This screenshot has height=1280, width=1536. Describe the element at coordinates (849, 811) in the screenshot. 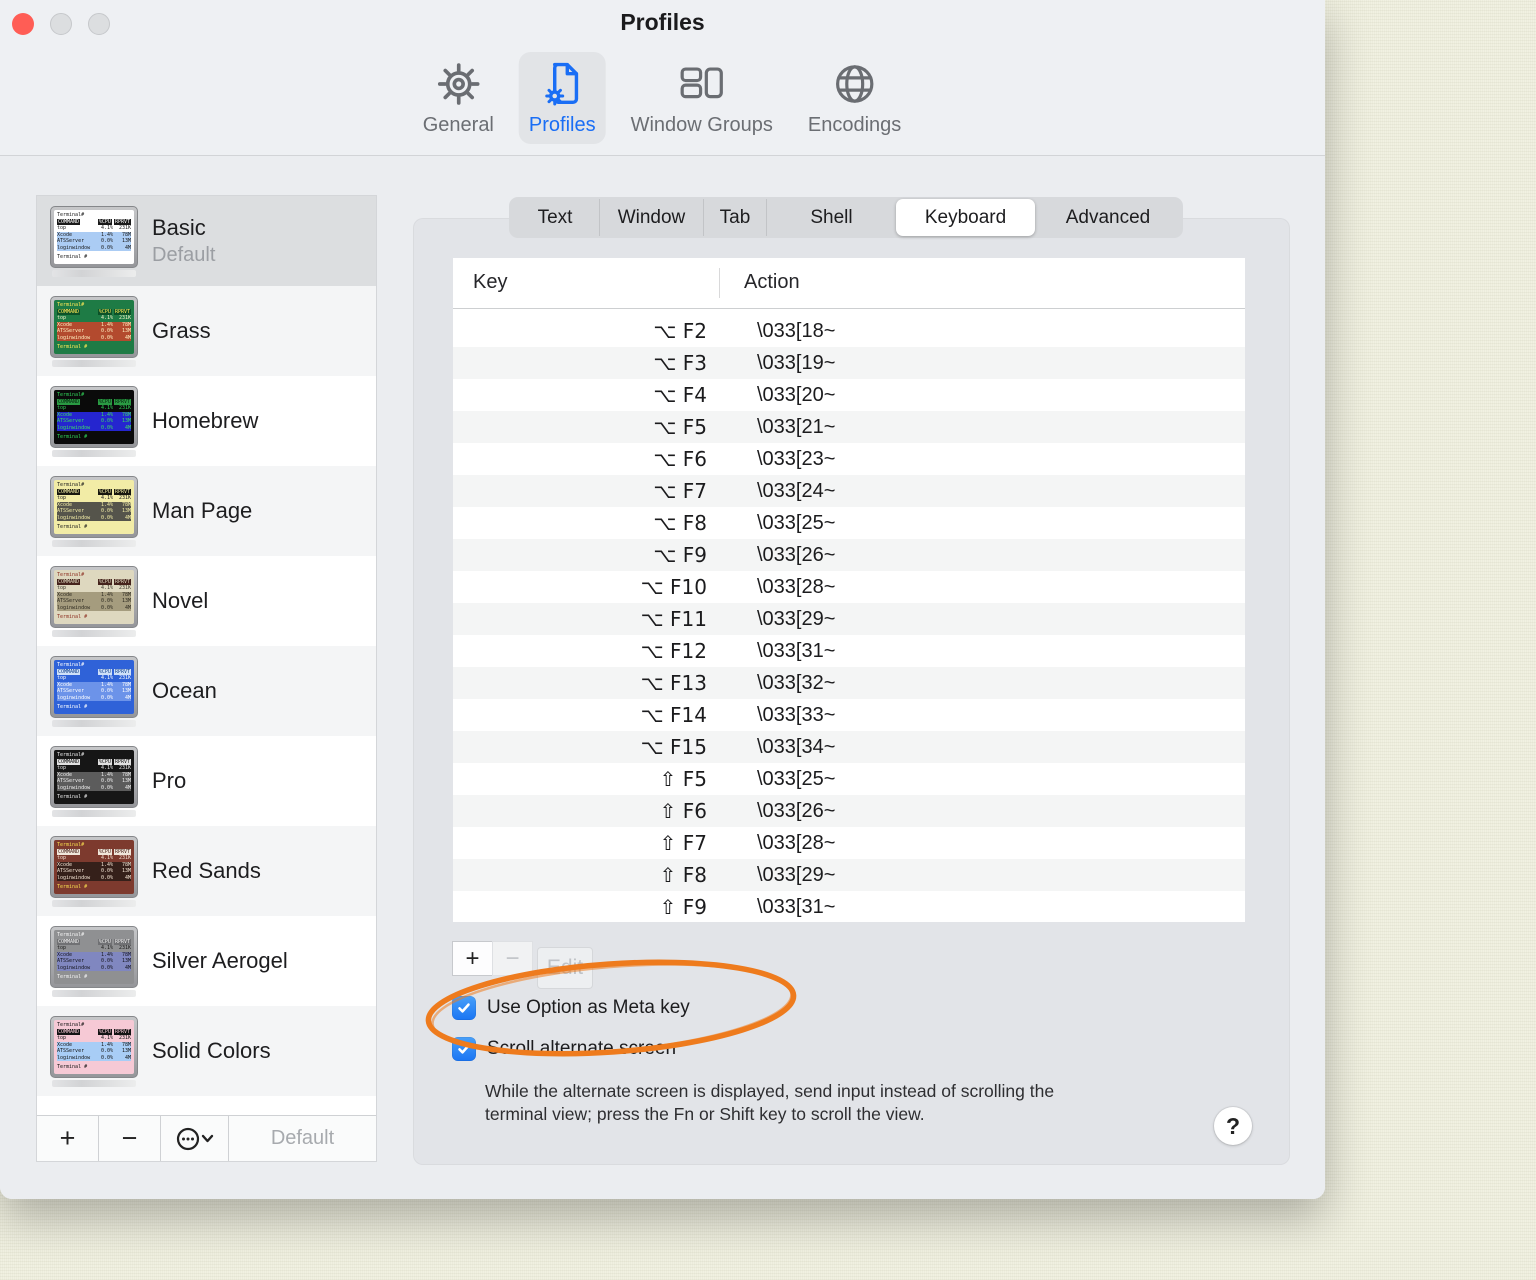

I see `keyboard-row: ⇧ F6 \033[26~` at that location.